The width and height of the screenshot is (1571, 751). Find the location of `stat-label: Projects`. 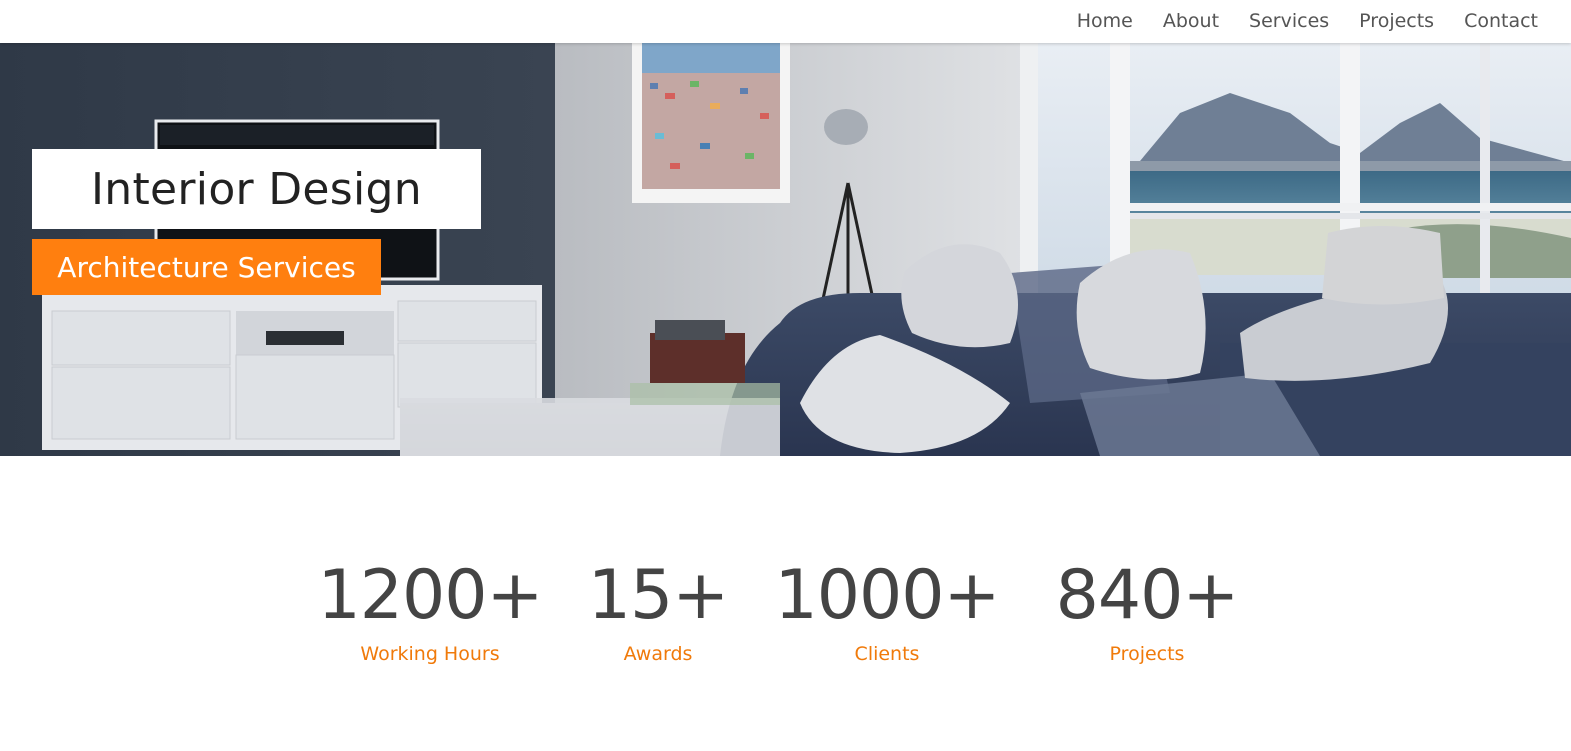

stat-label: Projects is located at coordinates (1147, 654).